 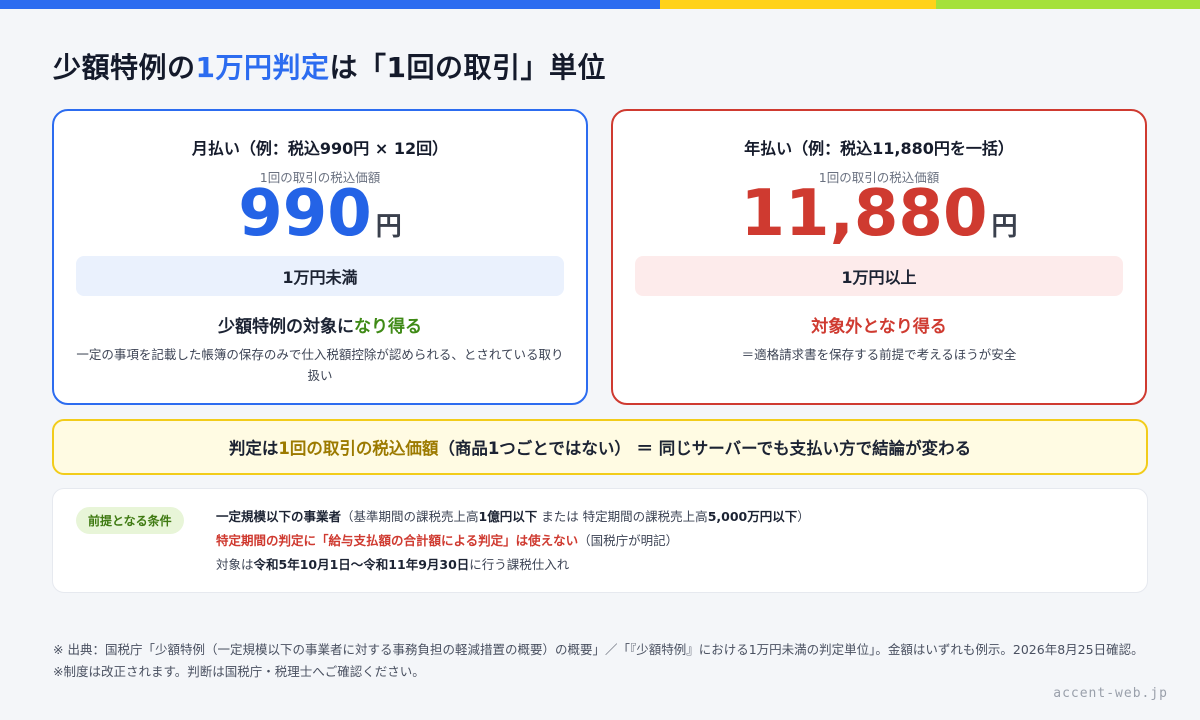 I want to click on banner-prefix: 判定は, so click(x=253, y=448).